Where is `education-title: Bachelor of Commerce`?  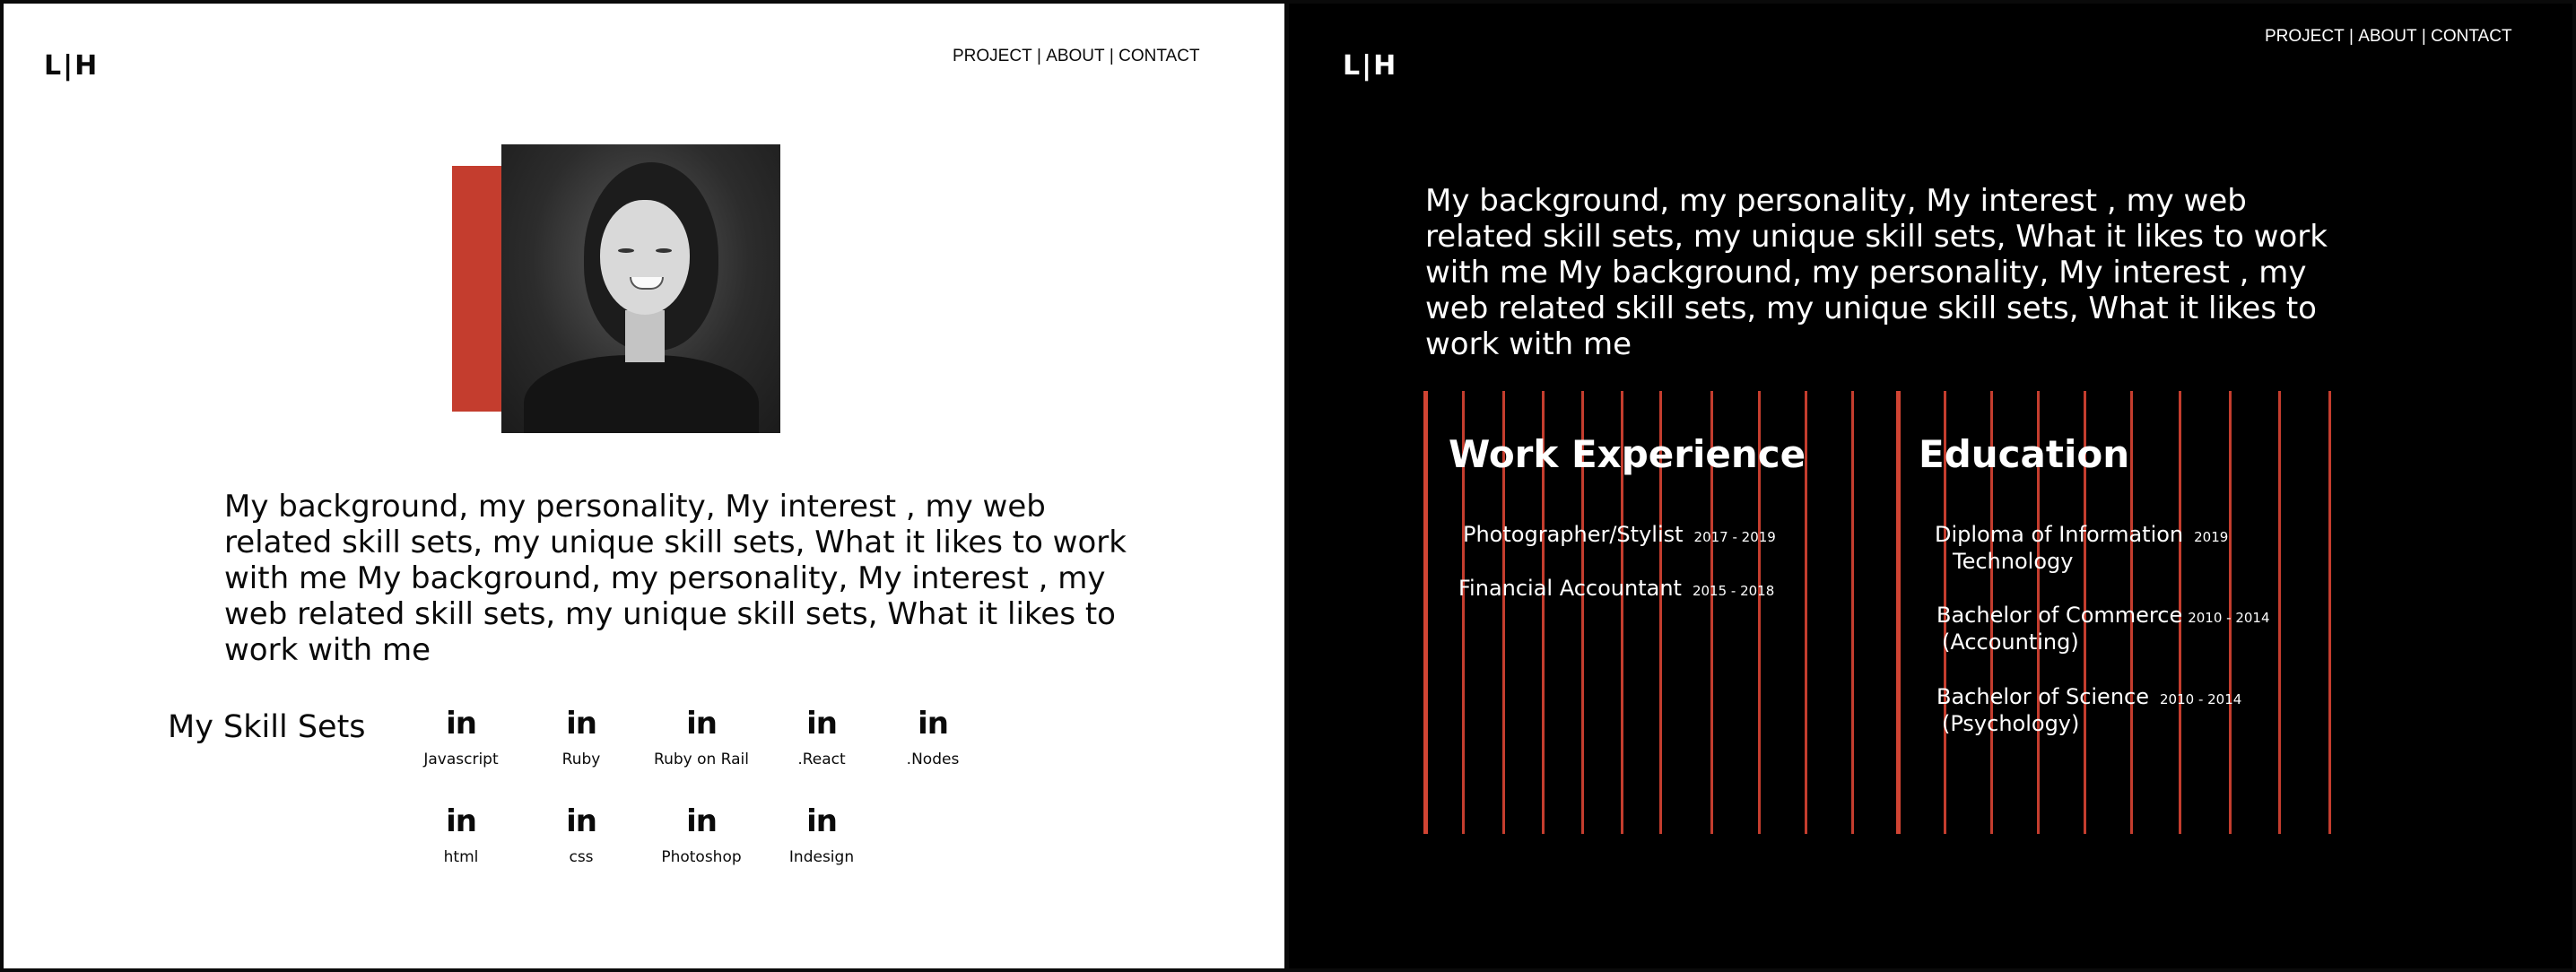 education-title: Bachelor of Commerce is located at coordinates (2059, 615).